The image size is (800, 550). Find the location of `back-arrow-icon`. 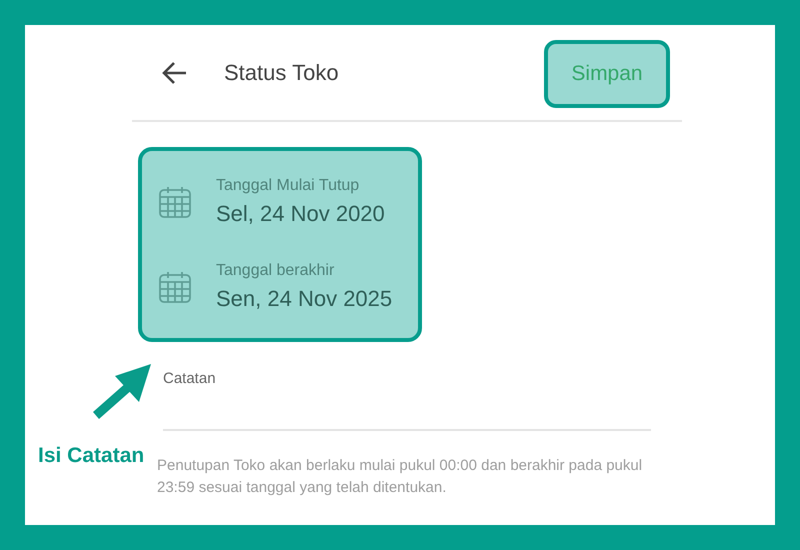

back-arrow-icon is located at coordinates (175, 72).